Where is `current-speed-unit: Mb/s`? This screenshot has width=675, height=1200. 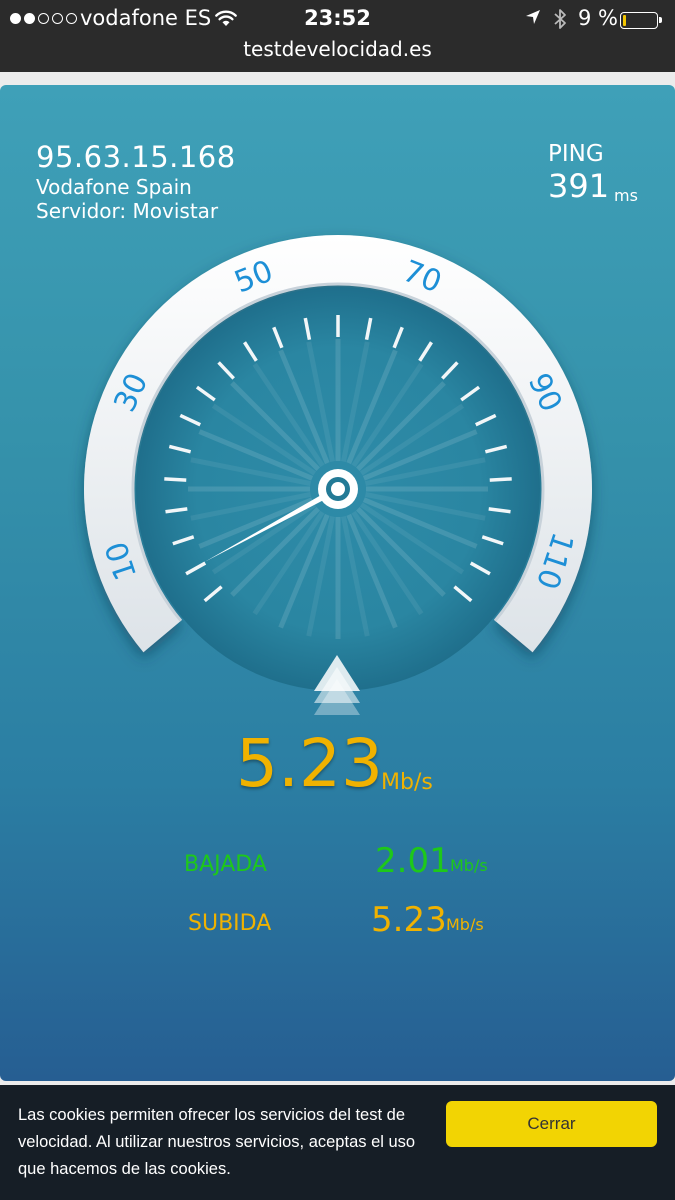 current-speed-unit: Mb/s is located at coordinates (407, 782).